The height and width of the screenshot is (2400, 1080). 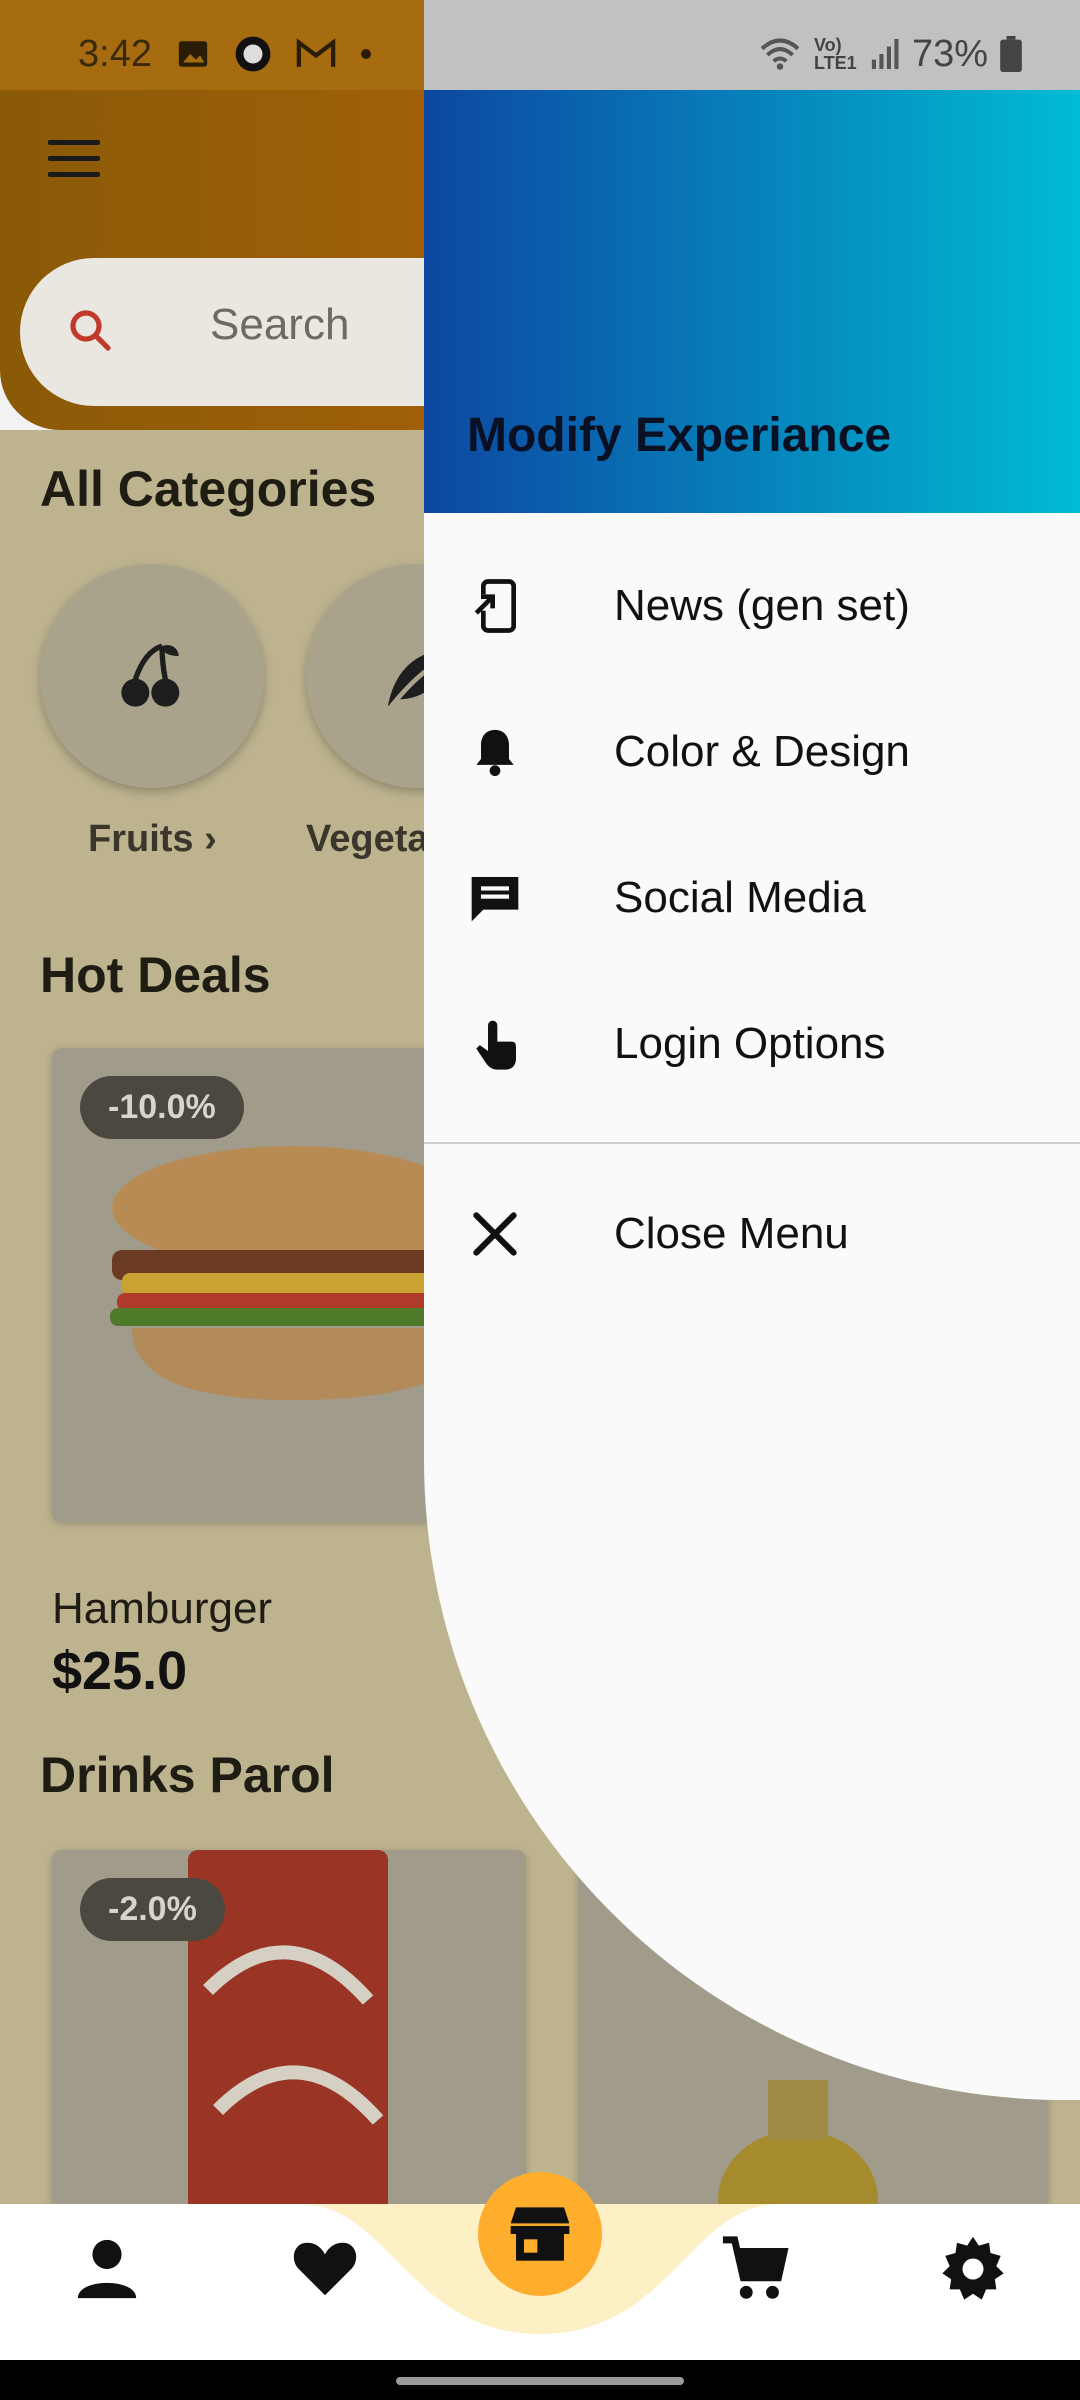 I want to click on search-icon, so click(x=90, y=330).